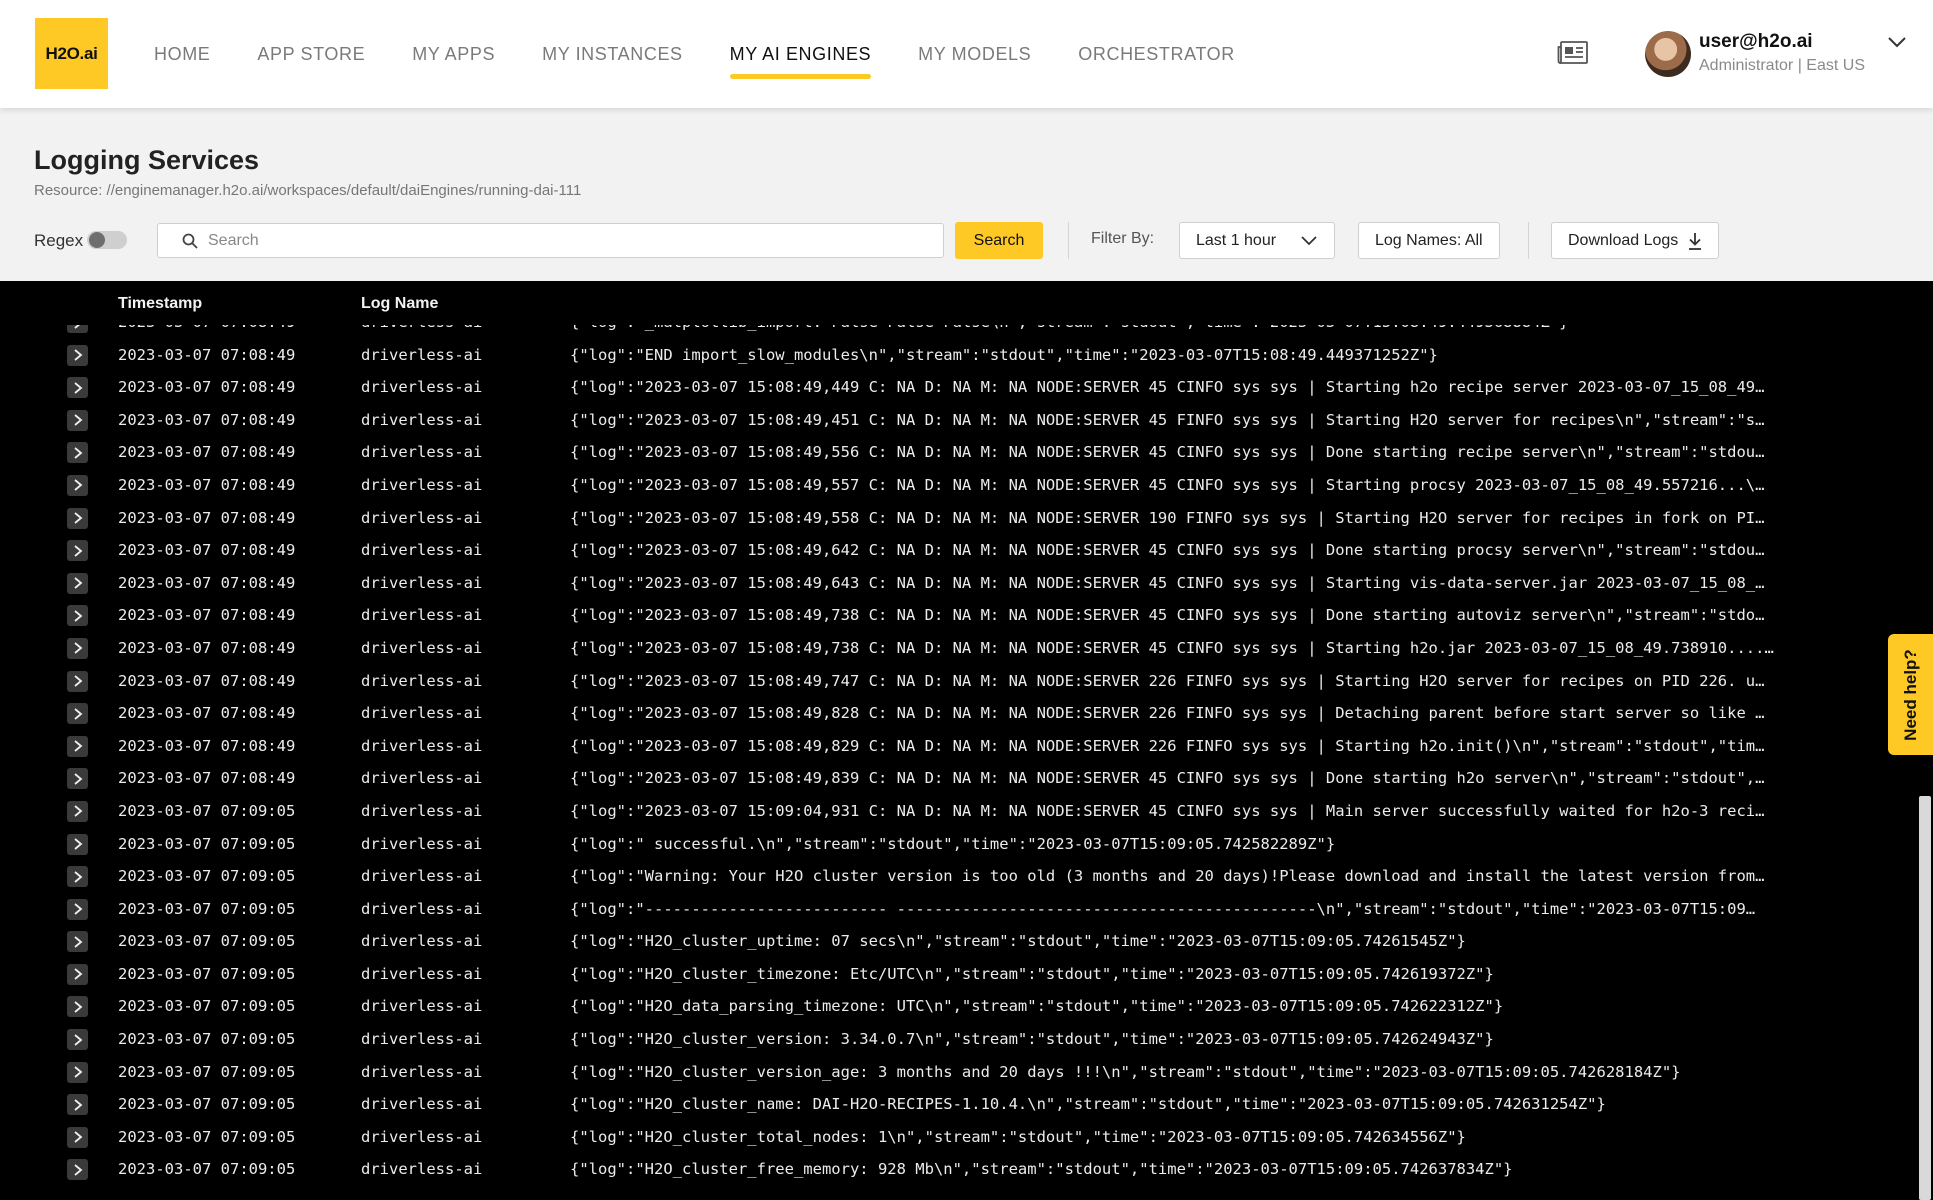 Image resolution: width=1933 pixels, height=1200 pixels. What do you see at coordinates (207, 615) in the screenshot?
I see `log-timestamp: 2023-03-07 07:08:49` at bounding box center [207, 615].